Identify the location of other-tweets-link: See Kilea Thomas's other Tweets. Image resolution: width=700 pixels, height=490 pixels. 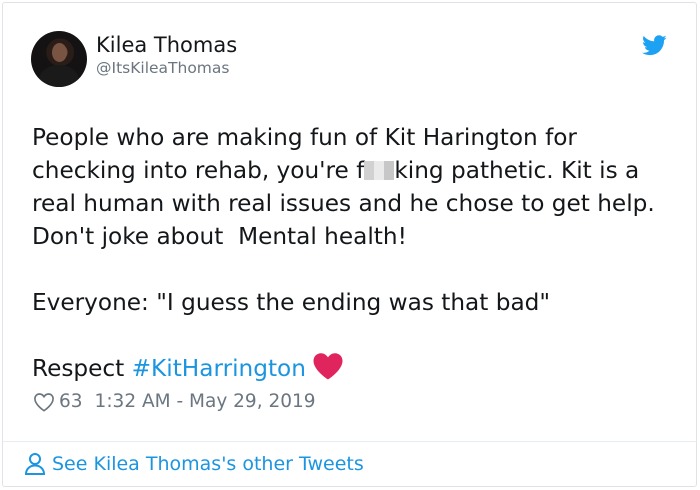
(194, 464).